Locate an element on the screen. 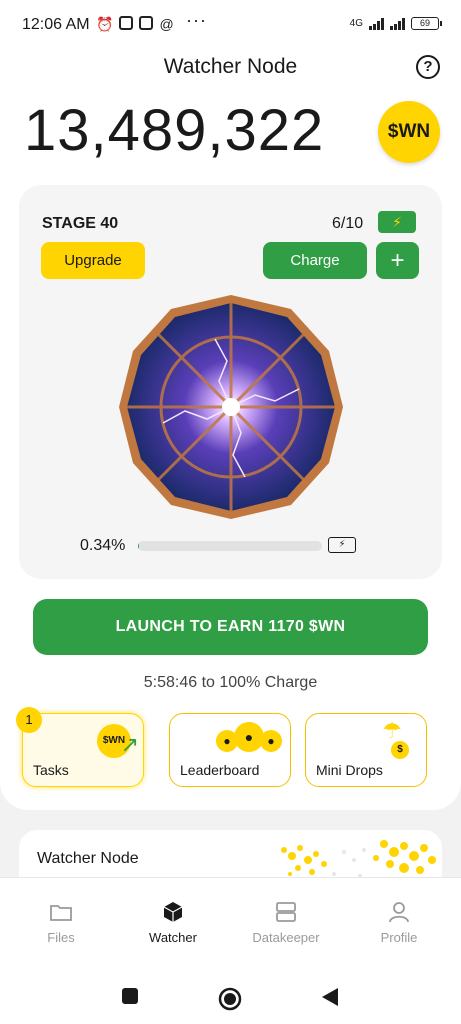  nav-profile-label: Profile is located at coordinates (399, 937).